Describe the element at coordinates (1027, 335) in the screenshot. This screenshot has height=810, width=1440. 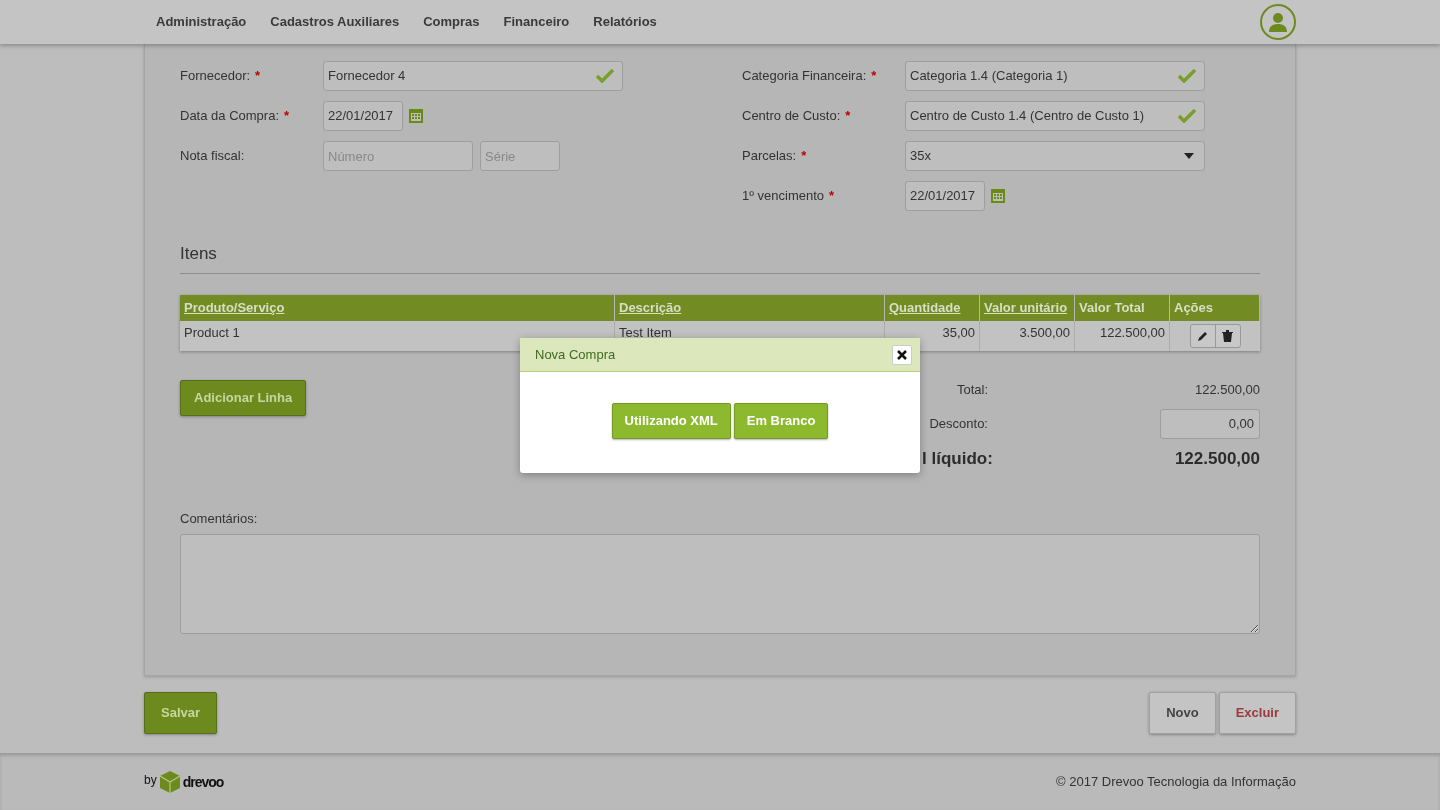
I see `table-cell: 3.500,00` at that location.